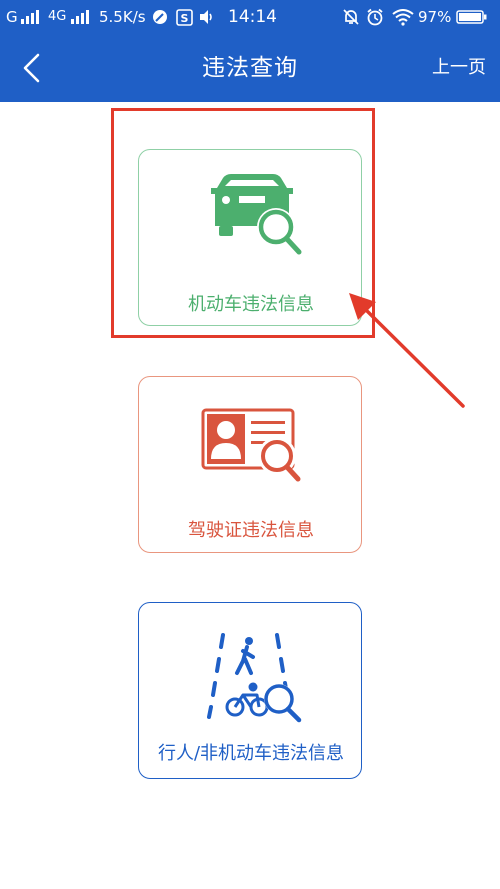 This screenshot has width=500, height=889. I want to click on status-time: 14:14, so click(252, 17).